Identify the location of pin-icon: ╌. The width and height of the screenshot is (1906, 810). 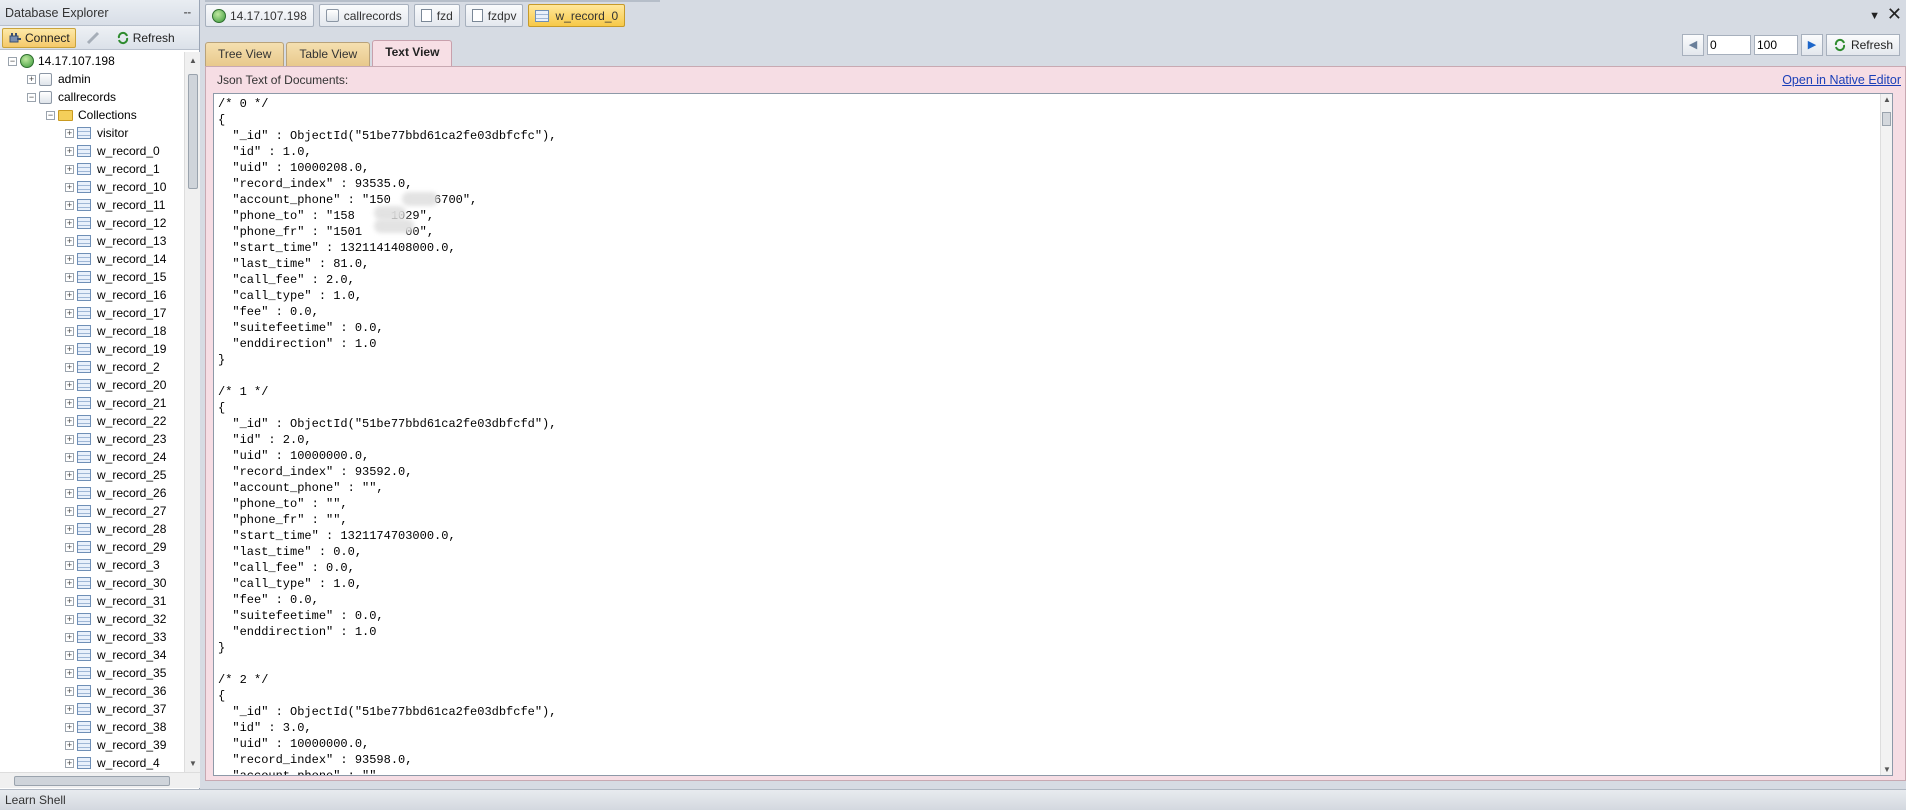
(187, 13).